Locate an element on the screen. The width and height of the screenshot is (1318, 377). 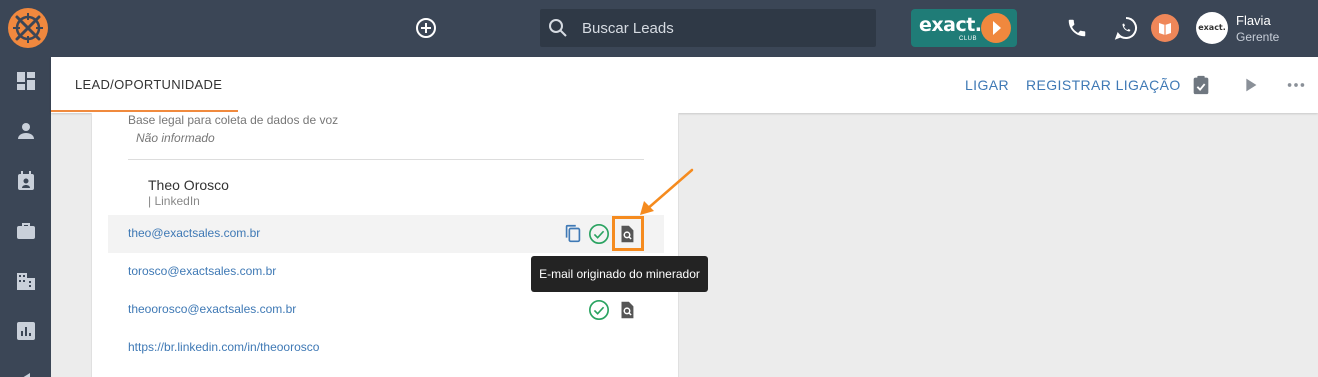
search-input: Buscar Leads is located at coordinates (628, 28).